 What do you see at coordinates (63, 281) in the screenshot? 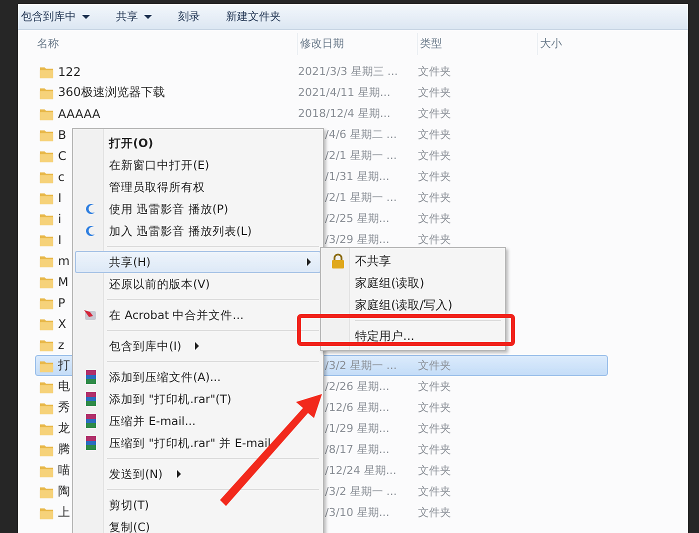
I see `file-name: M` at bounding box center [63, 281].